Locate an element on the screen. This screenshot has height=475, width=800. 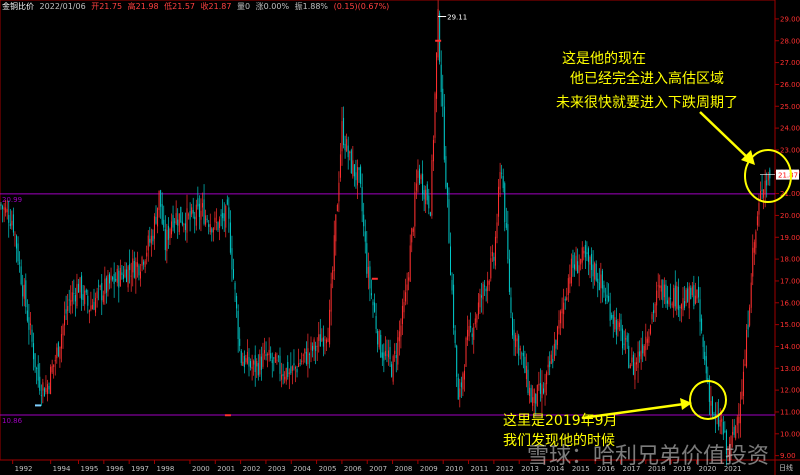
volume-value: 量0 is located at coordinates (244, 6).